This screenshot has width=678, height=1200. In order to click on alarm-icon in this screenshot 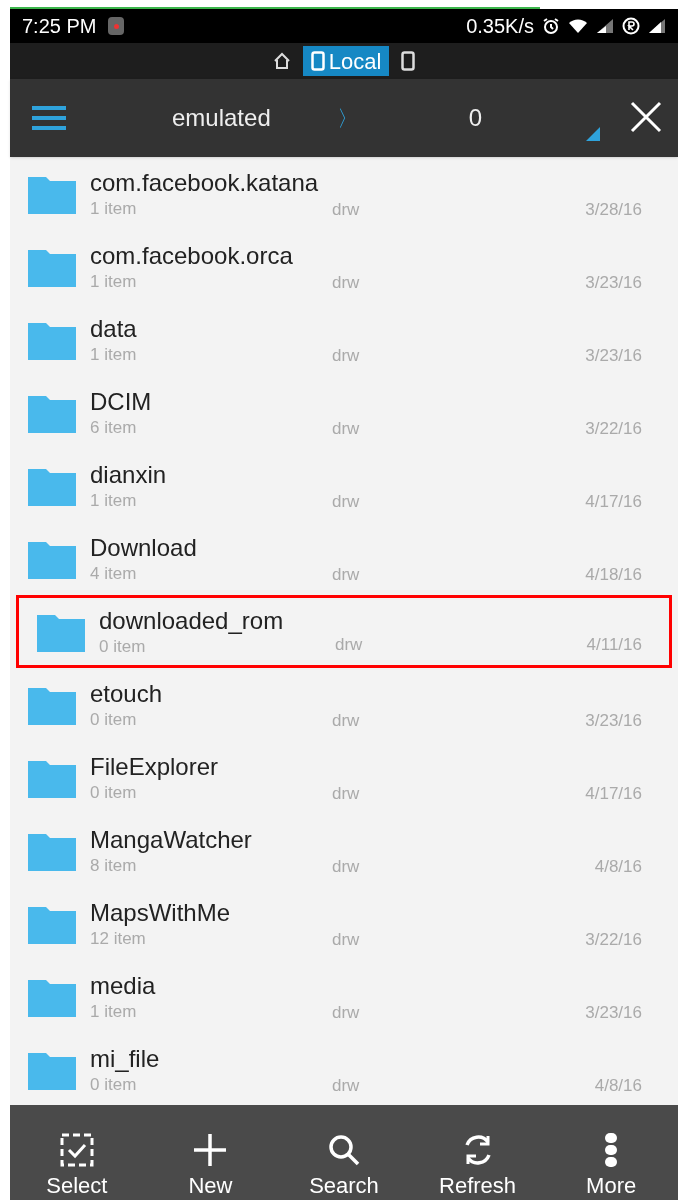, I will do `click(551, 26)`.